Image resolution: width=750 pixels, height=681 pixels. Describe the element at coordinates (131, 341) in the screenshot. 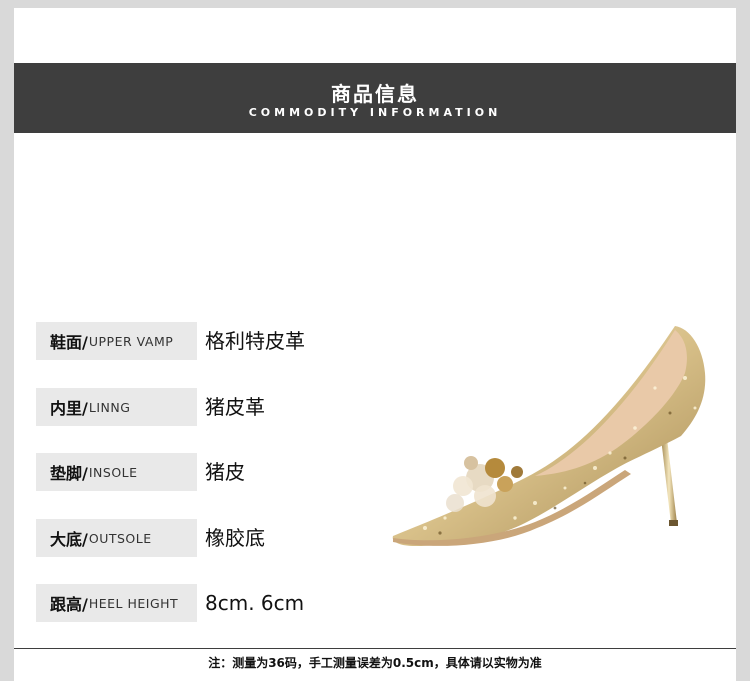

I see `spec-label-en: UPPER VAMP` at that location.